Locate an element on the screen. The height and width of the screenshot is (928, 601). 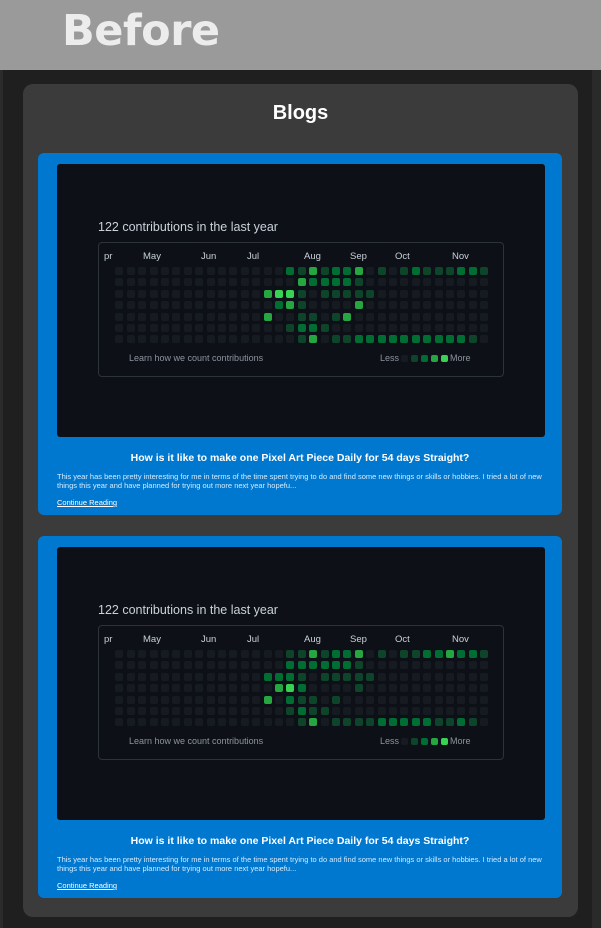
month-label: May is located at coordinates (152, 256).